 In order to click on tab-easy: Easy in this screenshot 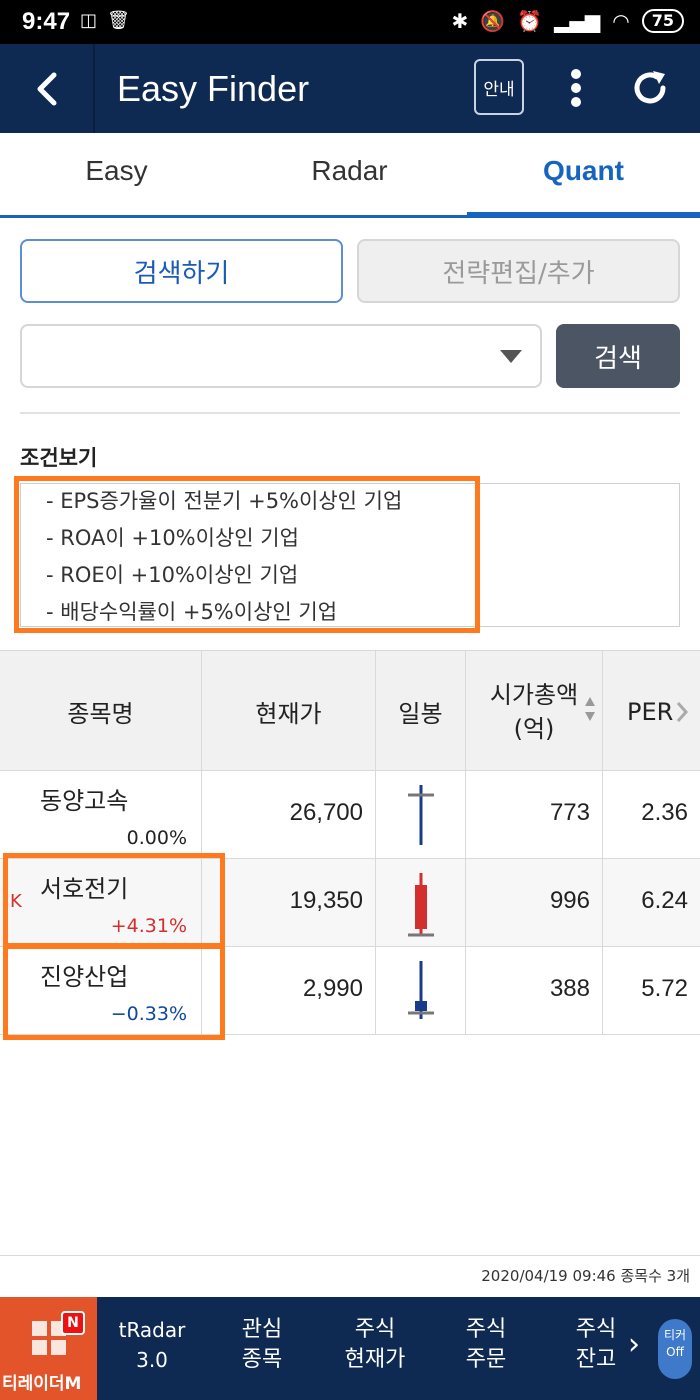, I will do `click(116, 171)`.